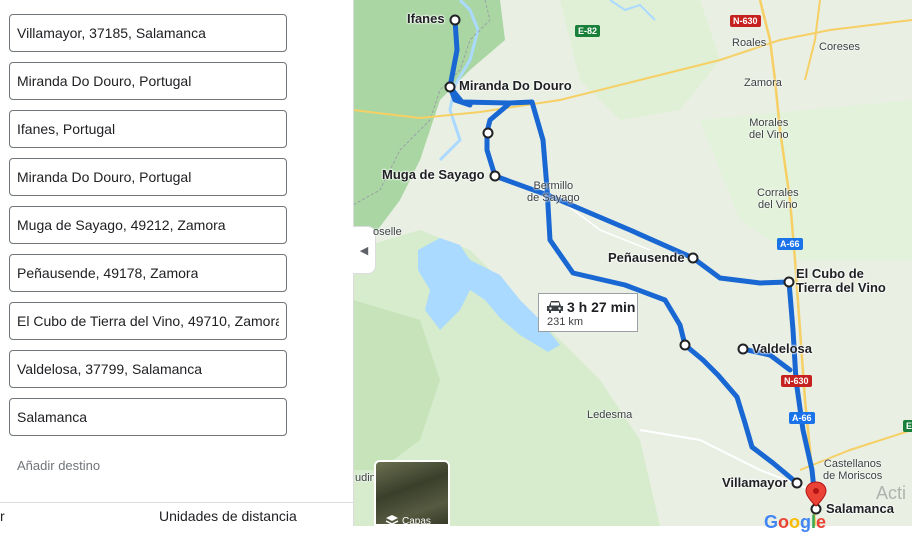 This screenshot has height=533, width=912. What do you see at coordinates (450, 87) in the screenshot?
I see `waypoint-miranda` at bounding box center [450, 87].